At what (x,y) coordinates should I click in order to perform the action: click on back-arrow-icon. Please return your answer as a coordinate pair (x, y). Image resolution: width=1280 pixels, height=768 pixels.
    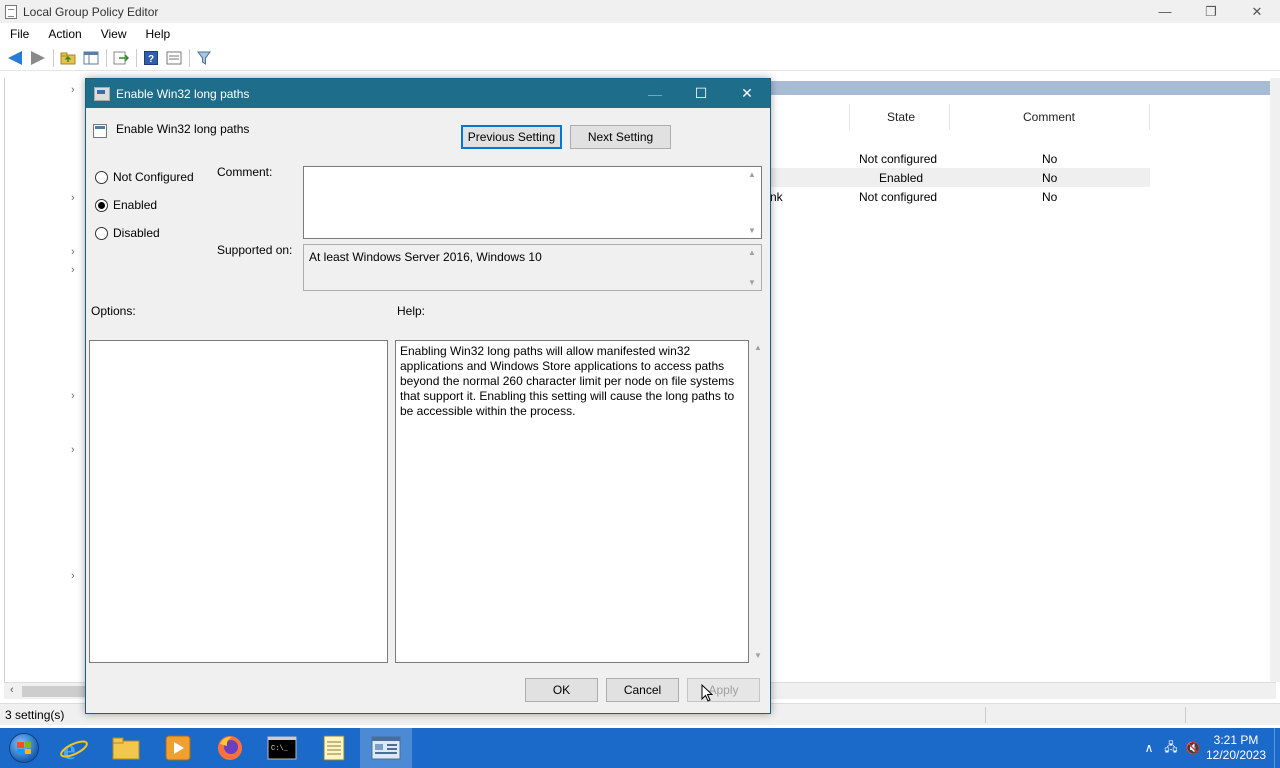
    Looking at the image, I should click on (15, 58).